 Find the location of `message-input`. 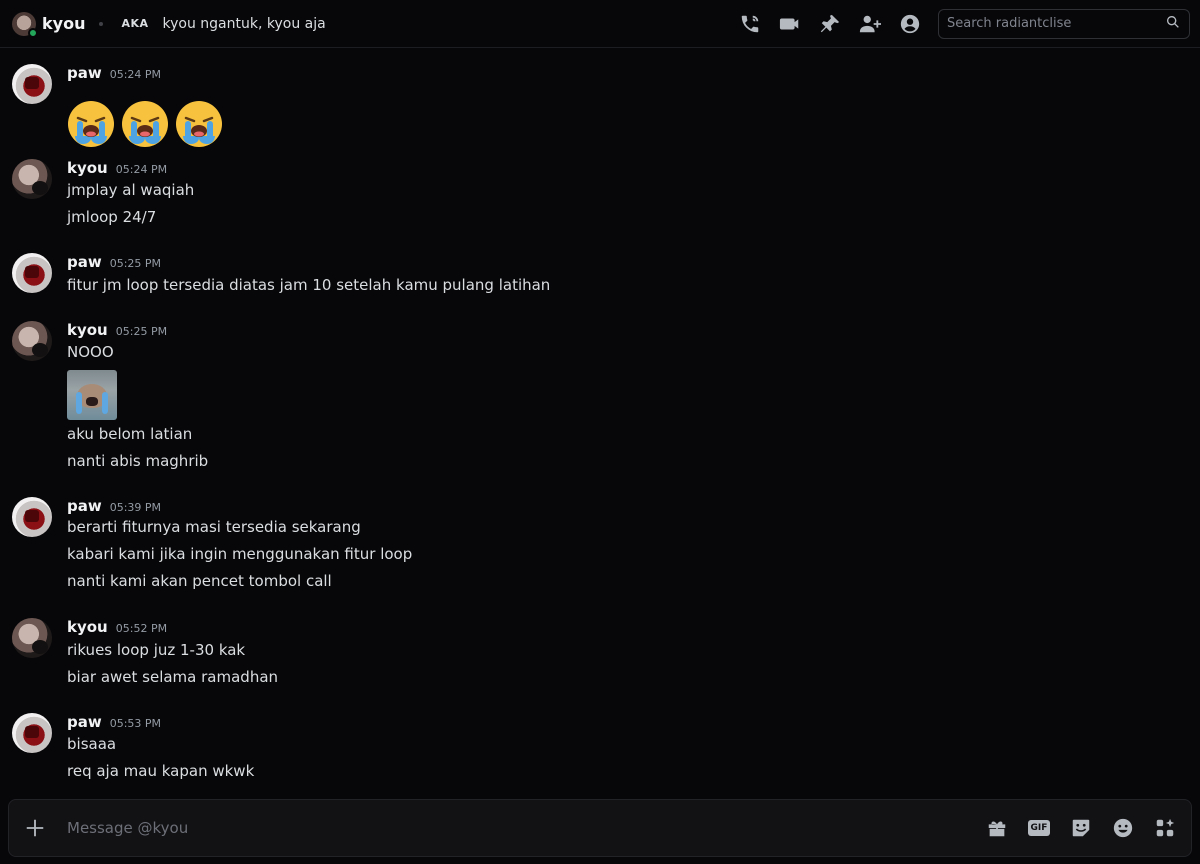

message-input is located at coordinates (517, 828).